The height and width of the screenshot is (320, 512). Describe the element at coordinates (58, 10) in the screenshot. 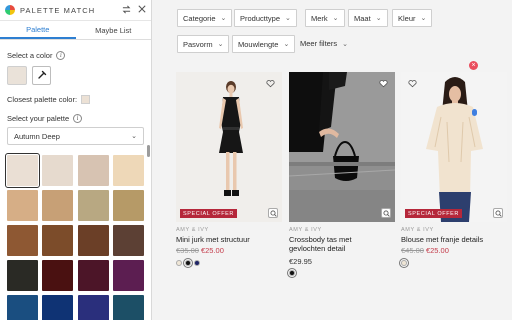

I see `panel-title: PALETTE MATCH` at that location.